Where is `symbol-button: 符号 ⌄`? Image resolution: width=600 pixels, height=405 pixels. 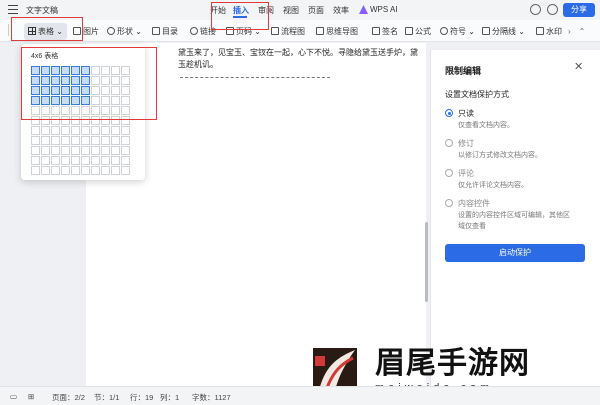 symbol-button: 符号 ⌄ is located at coordinates (457, 31).